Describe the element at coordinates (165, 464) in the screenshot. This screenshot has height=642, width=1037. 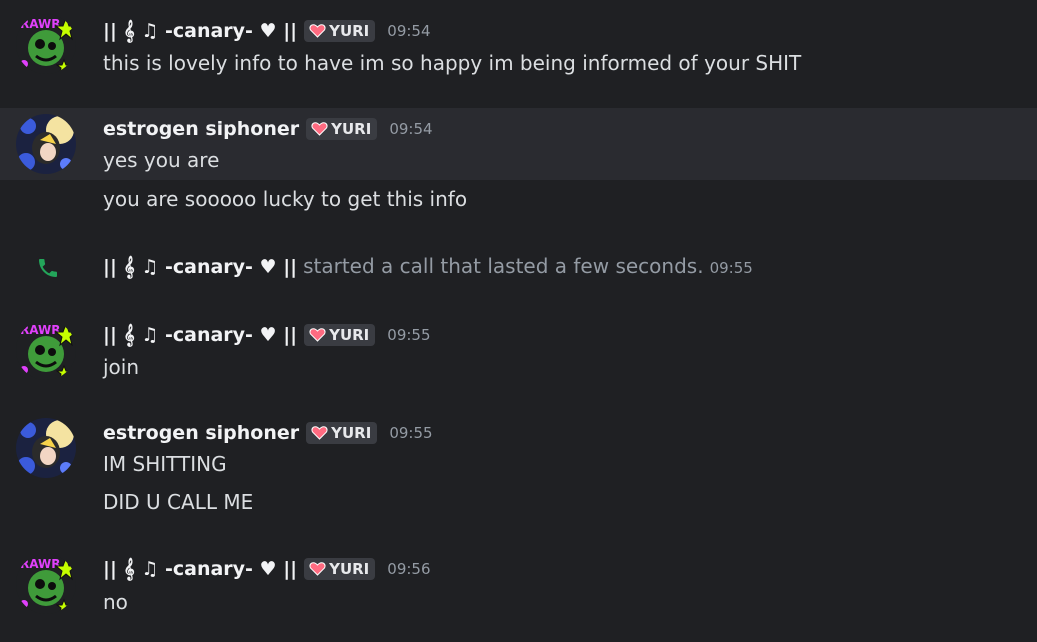
I see `message-text: IM SHITTING` at that location.